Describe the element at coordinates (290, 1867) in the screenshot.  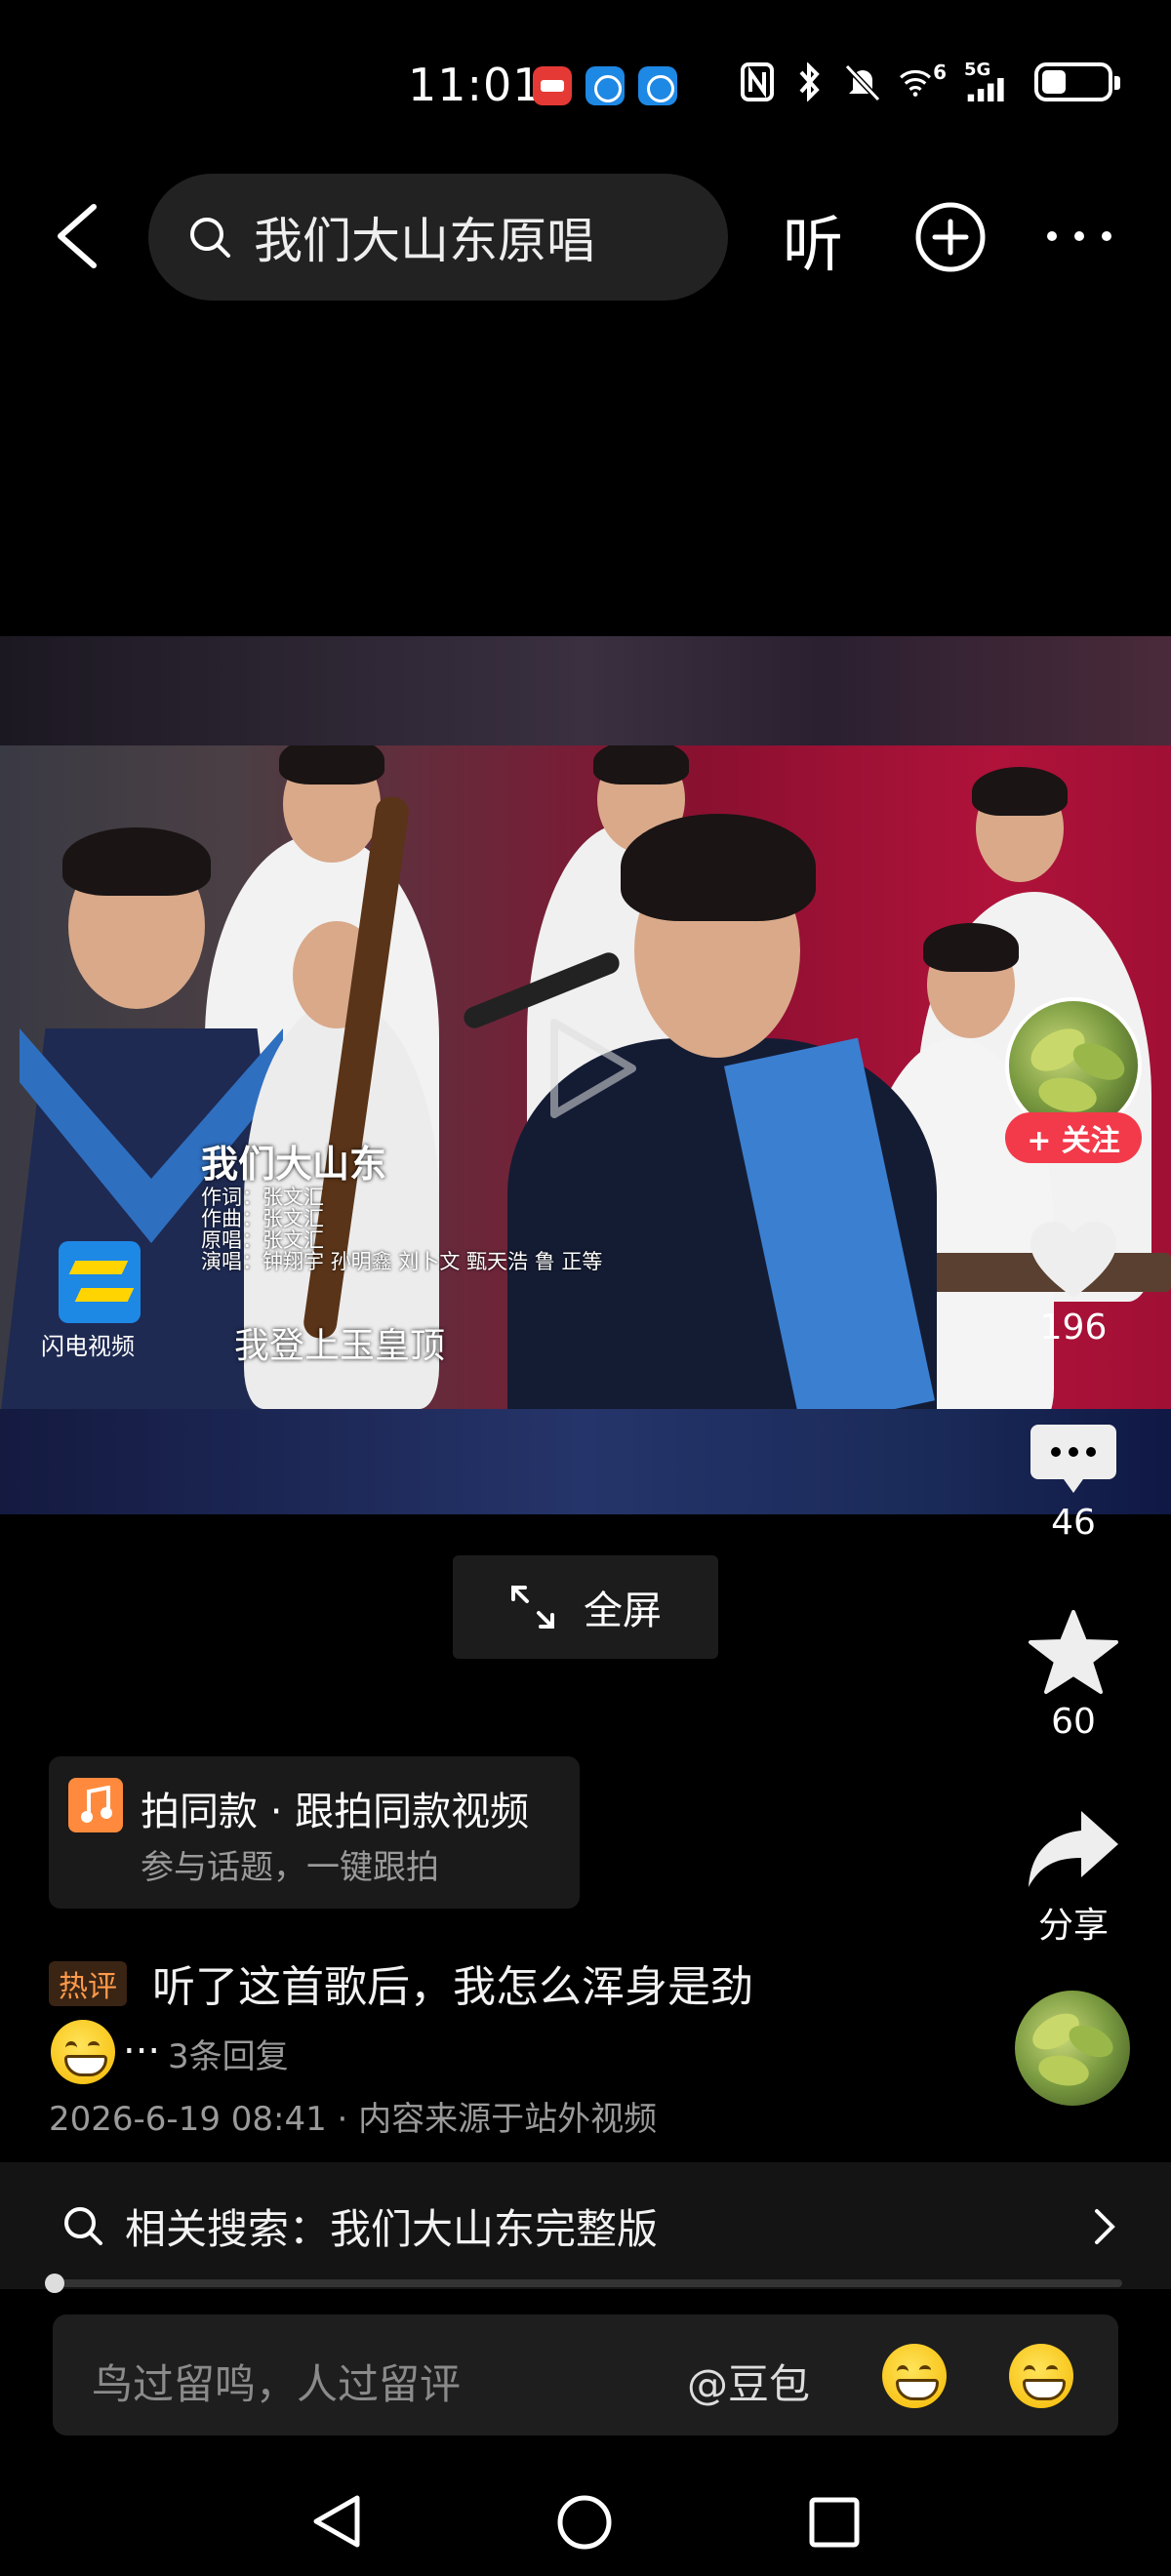
I see `same-style-subtitle: 参与话题，一键跟拍` at that location.